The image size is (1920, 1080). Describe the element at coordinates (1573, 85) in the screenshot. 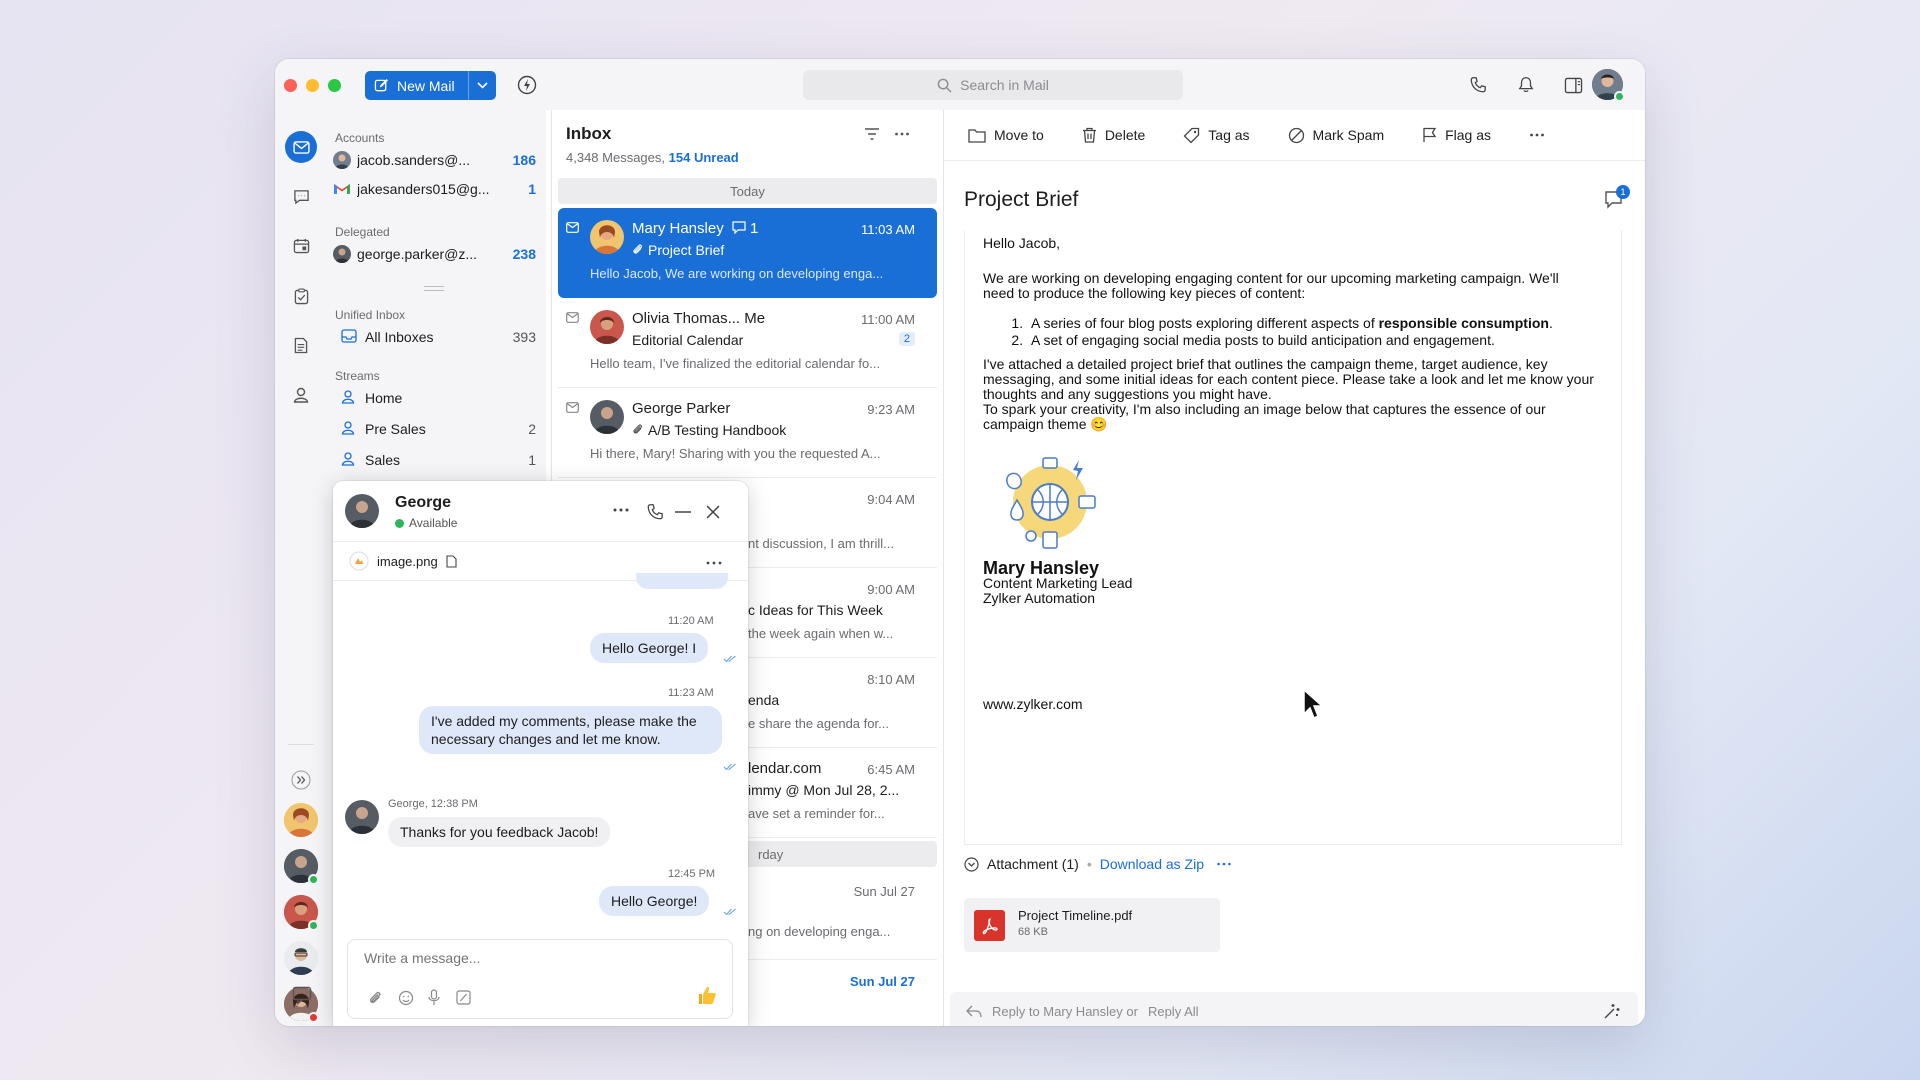

I see `toggle-reading-pane-button` at that location.